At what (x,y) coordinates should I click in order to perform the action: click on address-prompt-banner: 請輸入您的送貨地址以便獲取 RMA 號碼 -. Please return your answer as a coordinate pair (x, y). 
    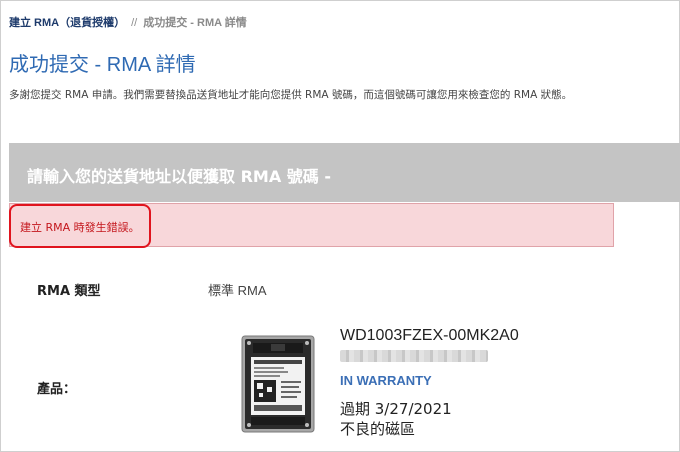
    Looking at the image, I should click on (344, 172).